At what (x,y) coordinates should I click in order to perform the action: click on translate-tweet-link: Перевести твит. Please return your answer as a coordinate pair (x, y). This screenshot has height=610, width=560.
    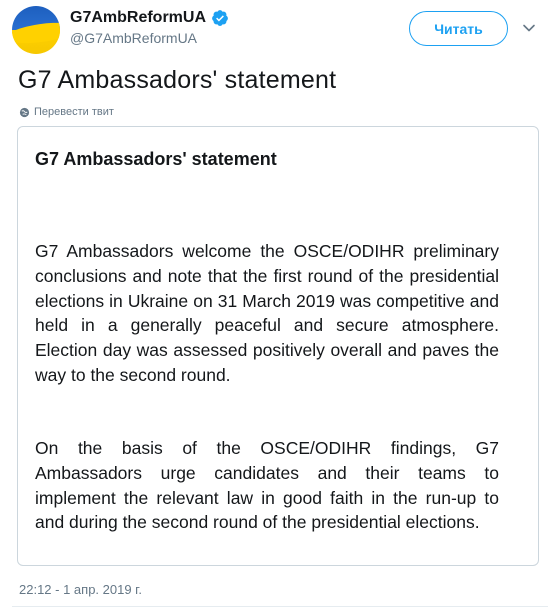
    Looking at the image, I should click on (66, 112).